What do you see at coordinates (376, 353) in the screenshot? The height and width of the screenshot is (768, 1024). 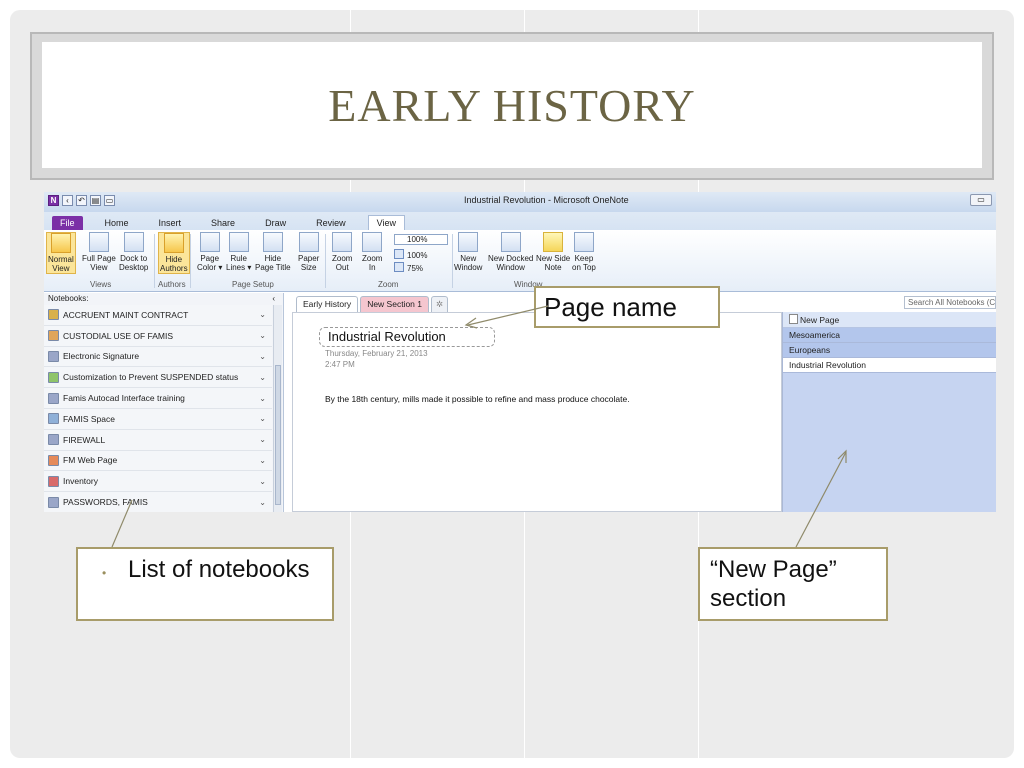 I see `page-date: Thursday, February 21, 2013` at bounding box center [376, 353].